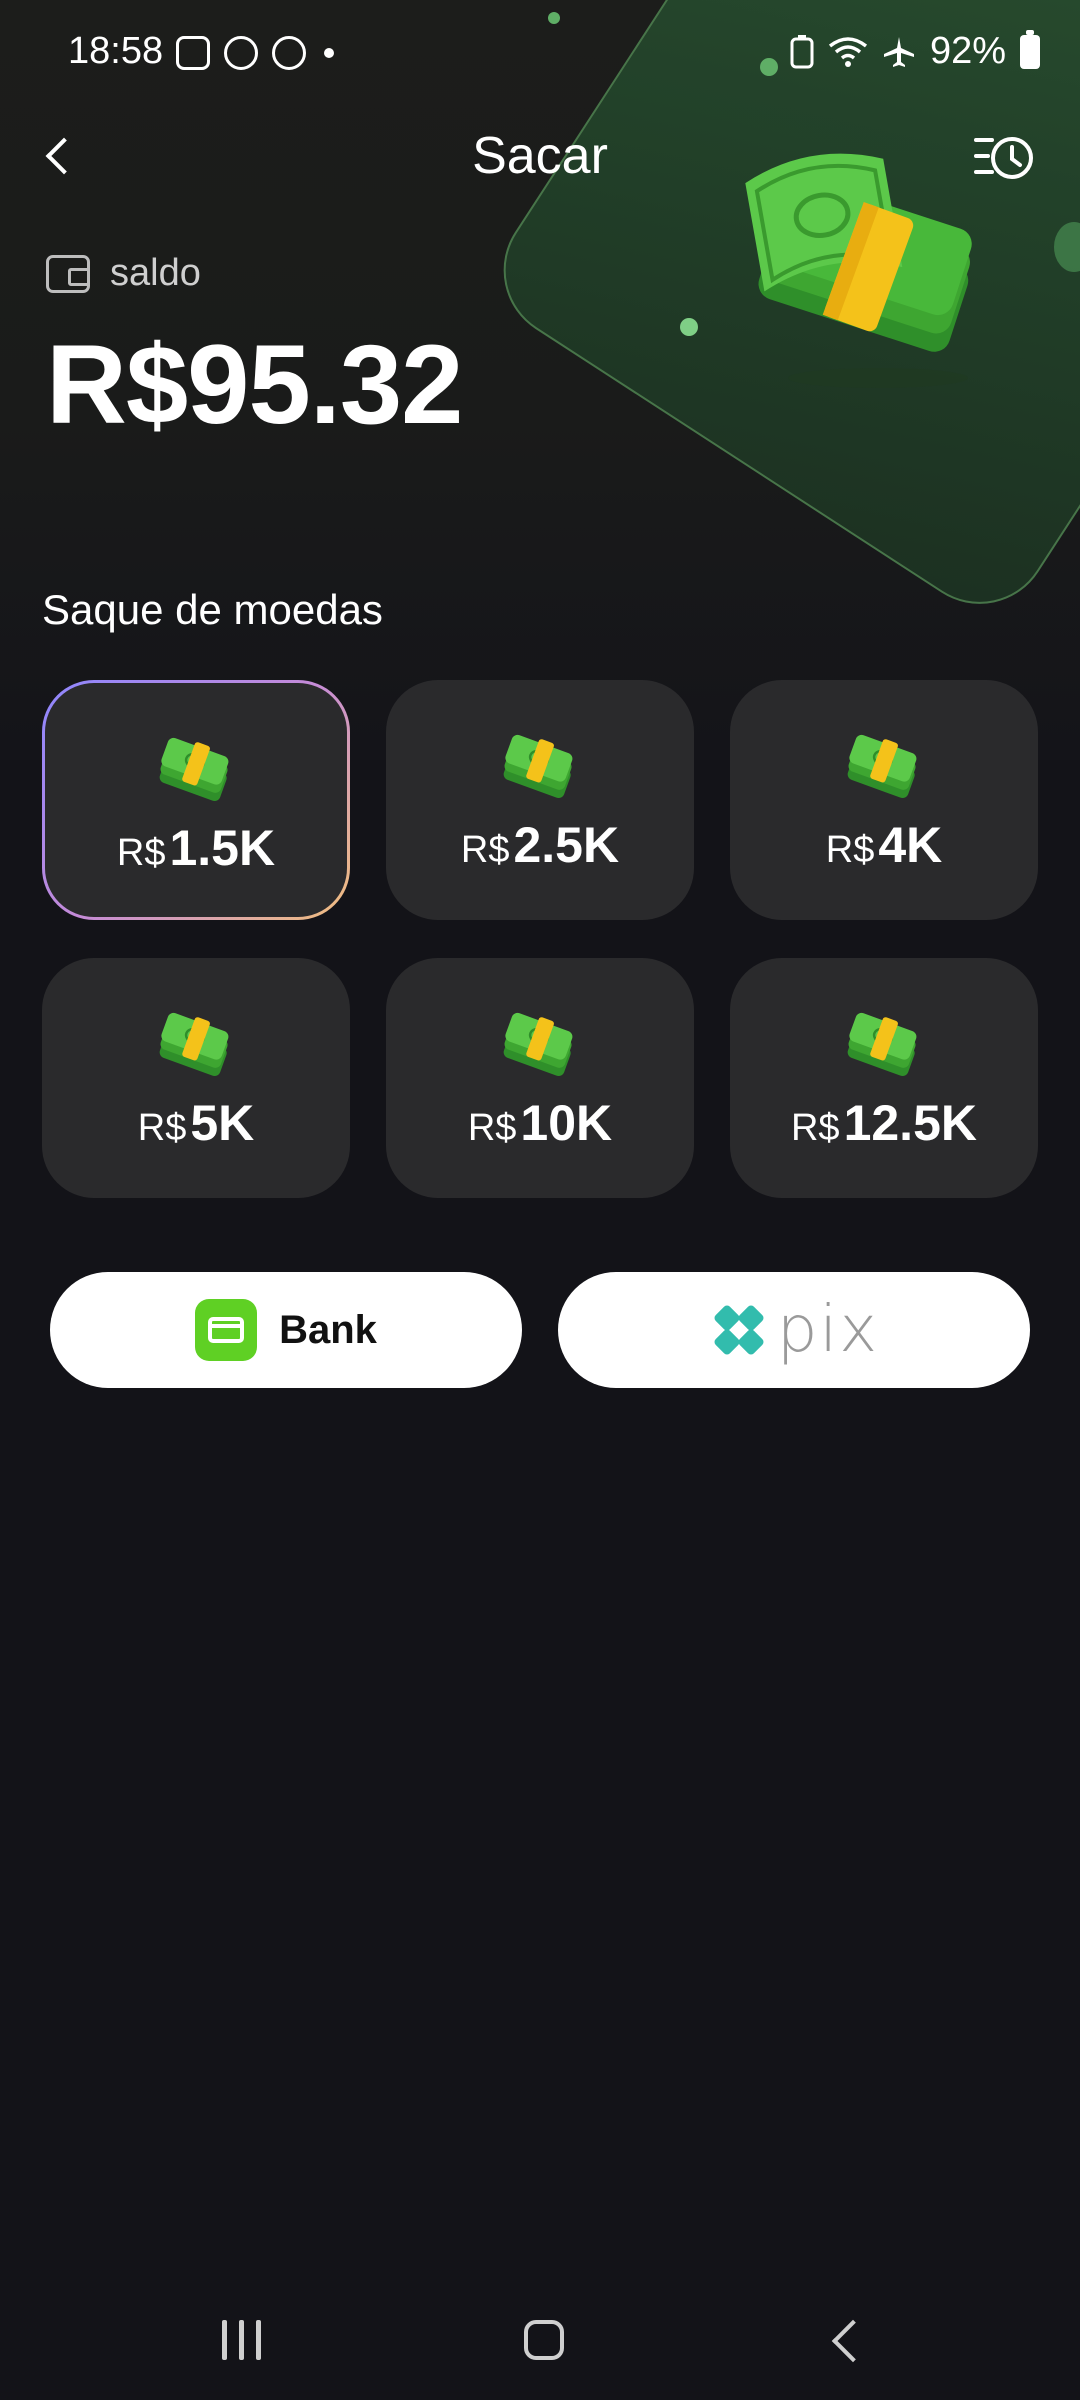 The height and width of the screenshot is (2400, 1080). Describe the element at coordinates (828, 1330) in the screenshot. I see `pix-wordmark: pix` at that location.